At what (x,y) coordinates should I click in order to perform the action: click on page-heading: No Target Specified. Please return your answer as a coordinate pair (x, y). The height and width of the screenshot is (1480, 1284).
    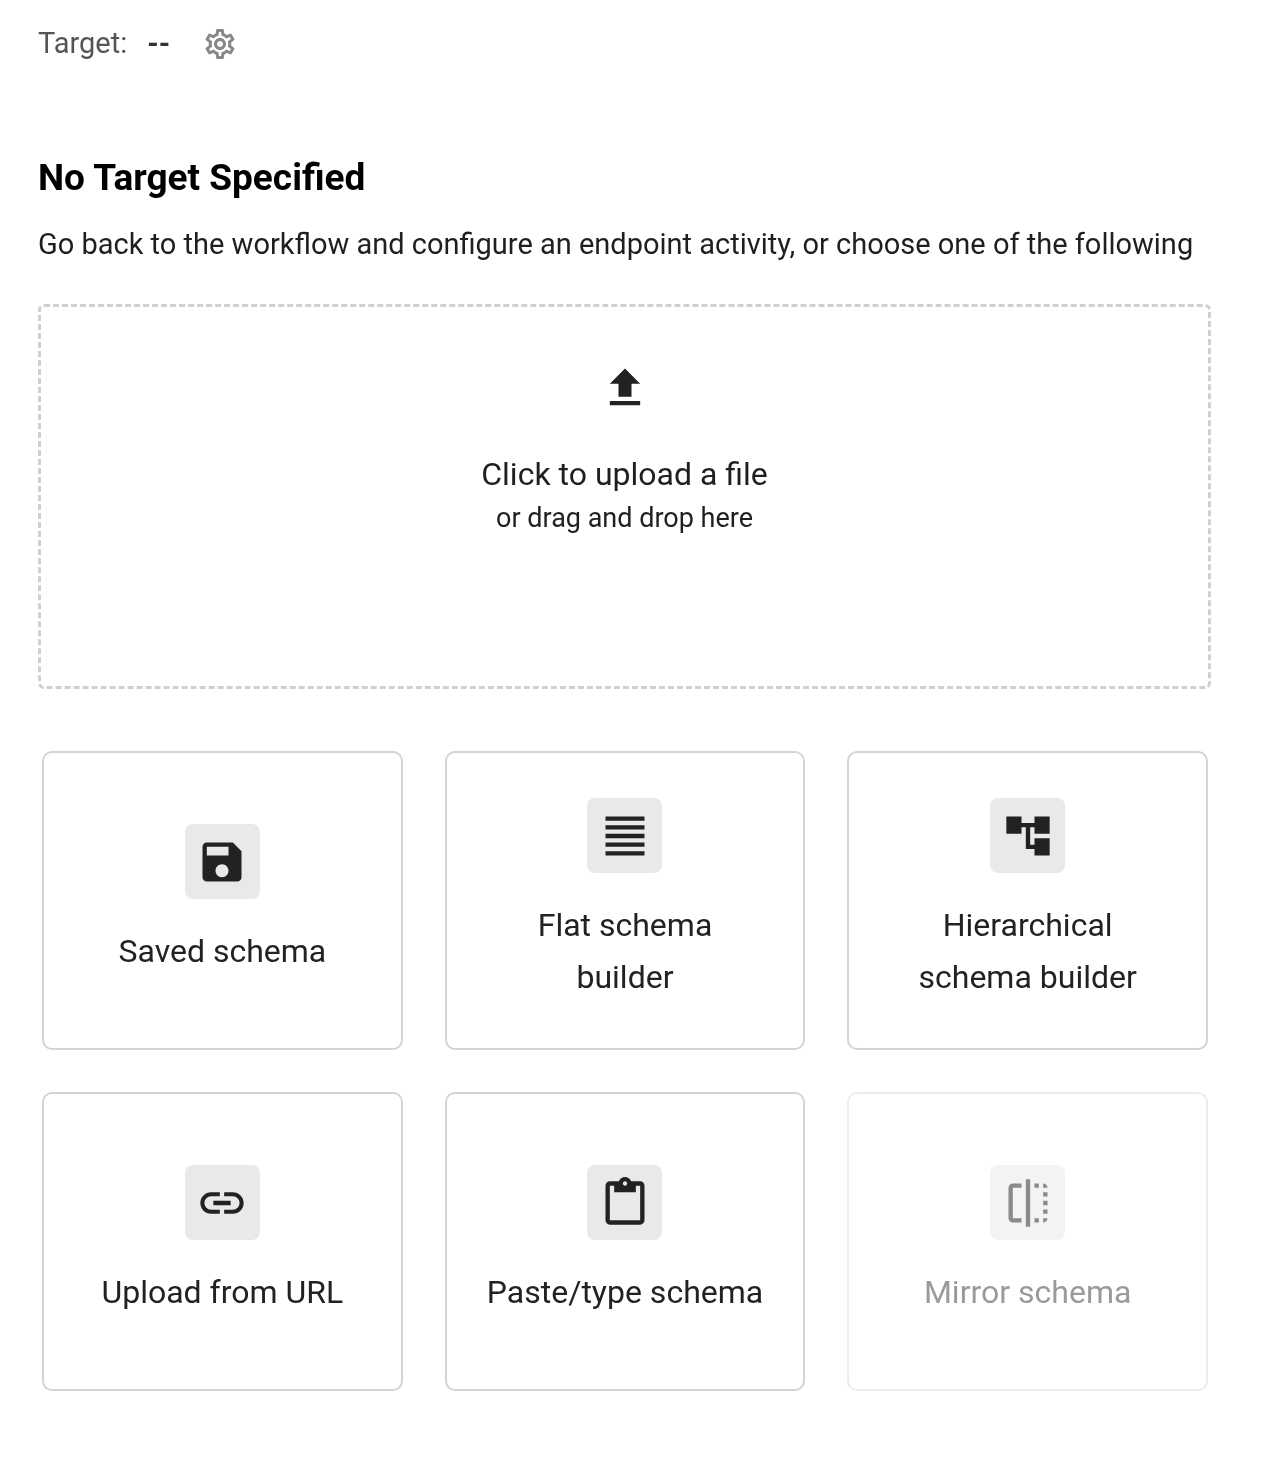
    Looking at the image, I should click on (202, 178).